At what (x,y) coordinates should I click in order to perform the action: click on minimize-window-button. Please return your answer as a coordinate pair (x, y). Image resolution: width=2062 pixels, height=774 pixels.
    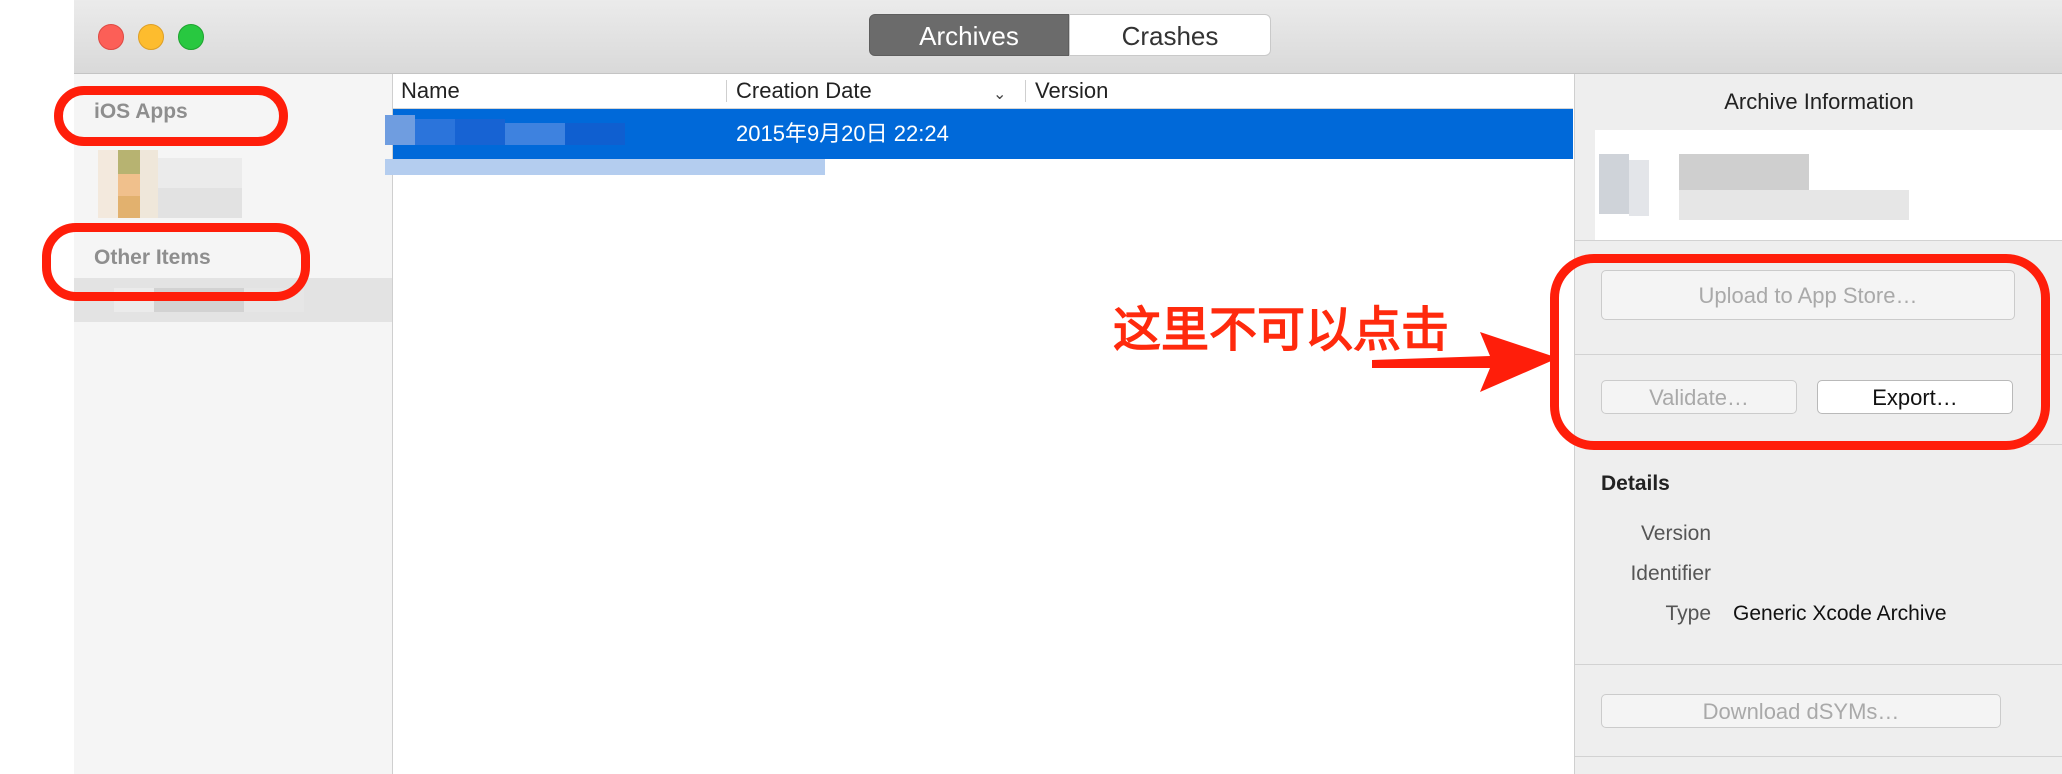
    Looking at the image, I should click on (151, 37).